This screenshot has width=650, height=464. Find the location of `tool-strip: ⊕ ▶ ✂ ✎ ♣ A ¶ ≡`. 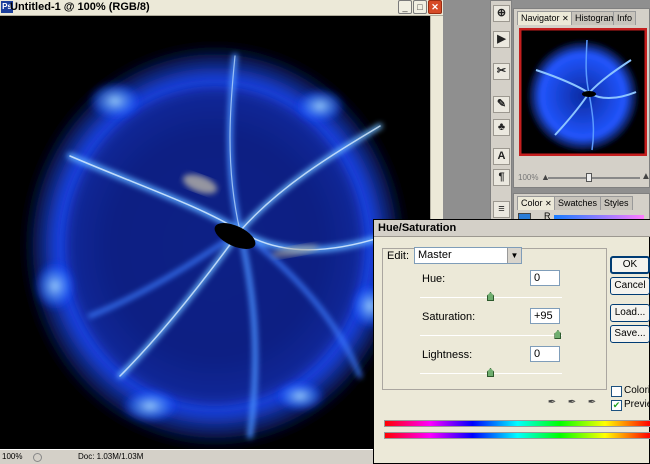

tool-strip: ⊕ ▶ ✂ ✎ ♣ A ¶ ≡ is located at coordinates (501, 112).